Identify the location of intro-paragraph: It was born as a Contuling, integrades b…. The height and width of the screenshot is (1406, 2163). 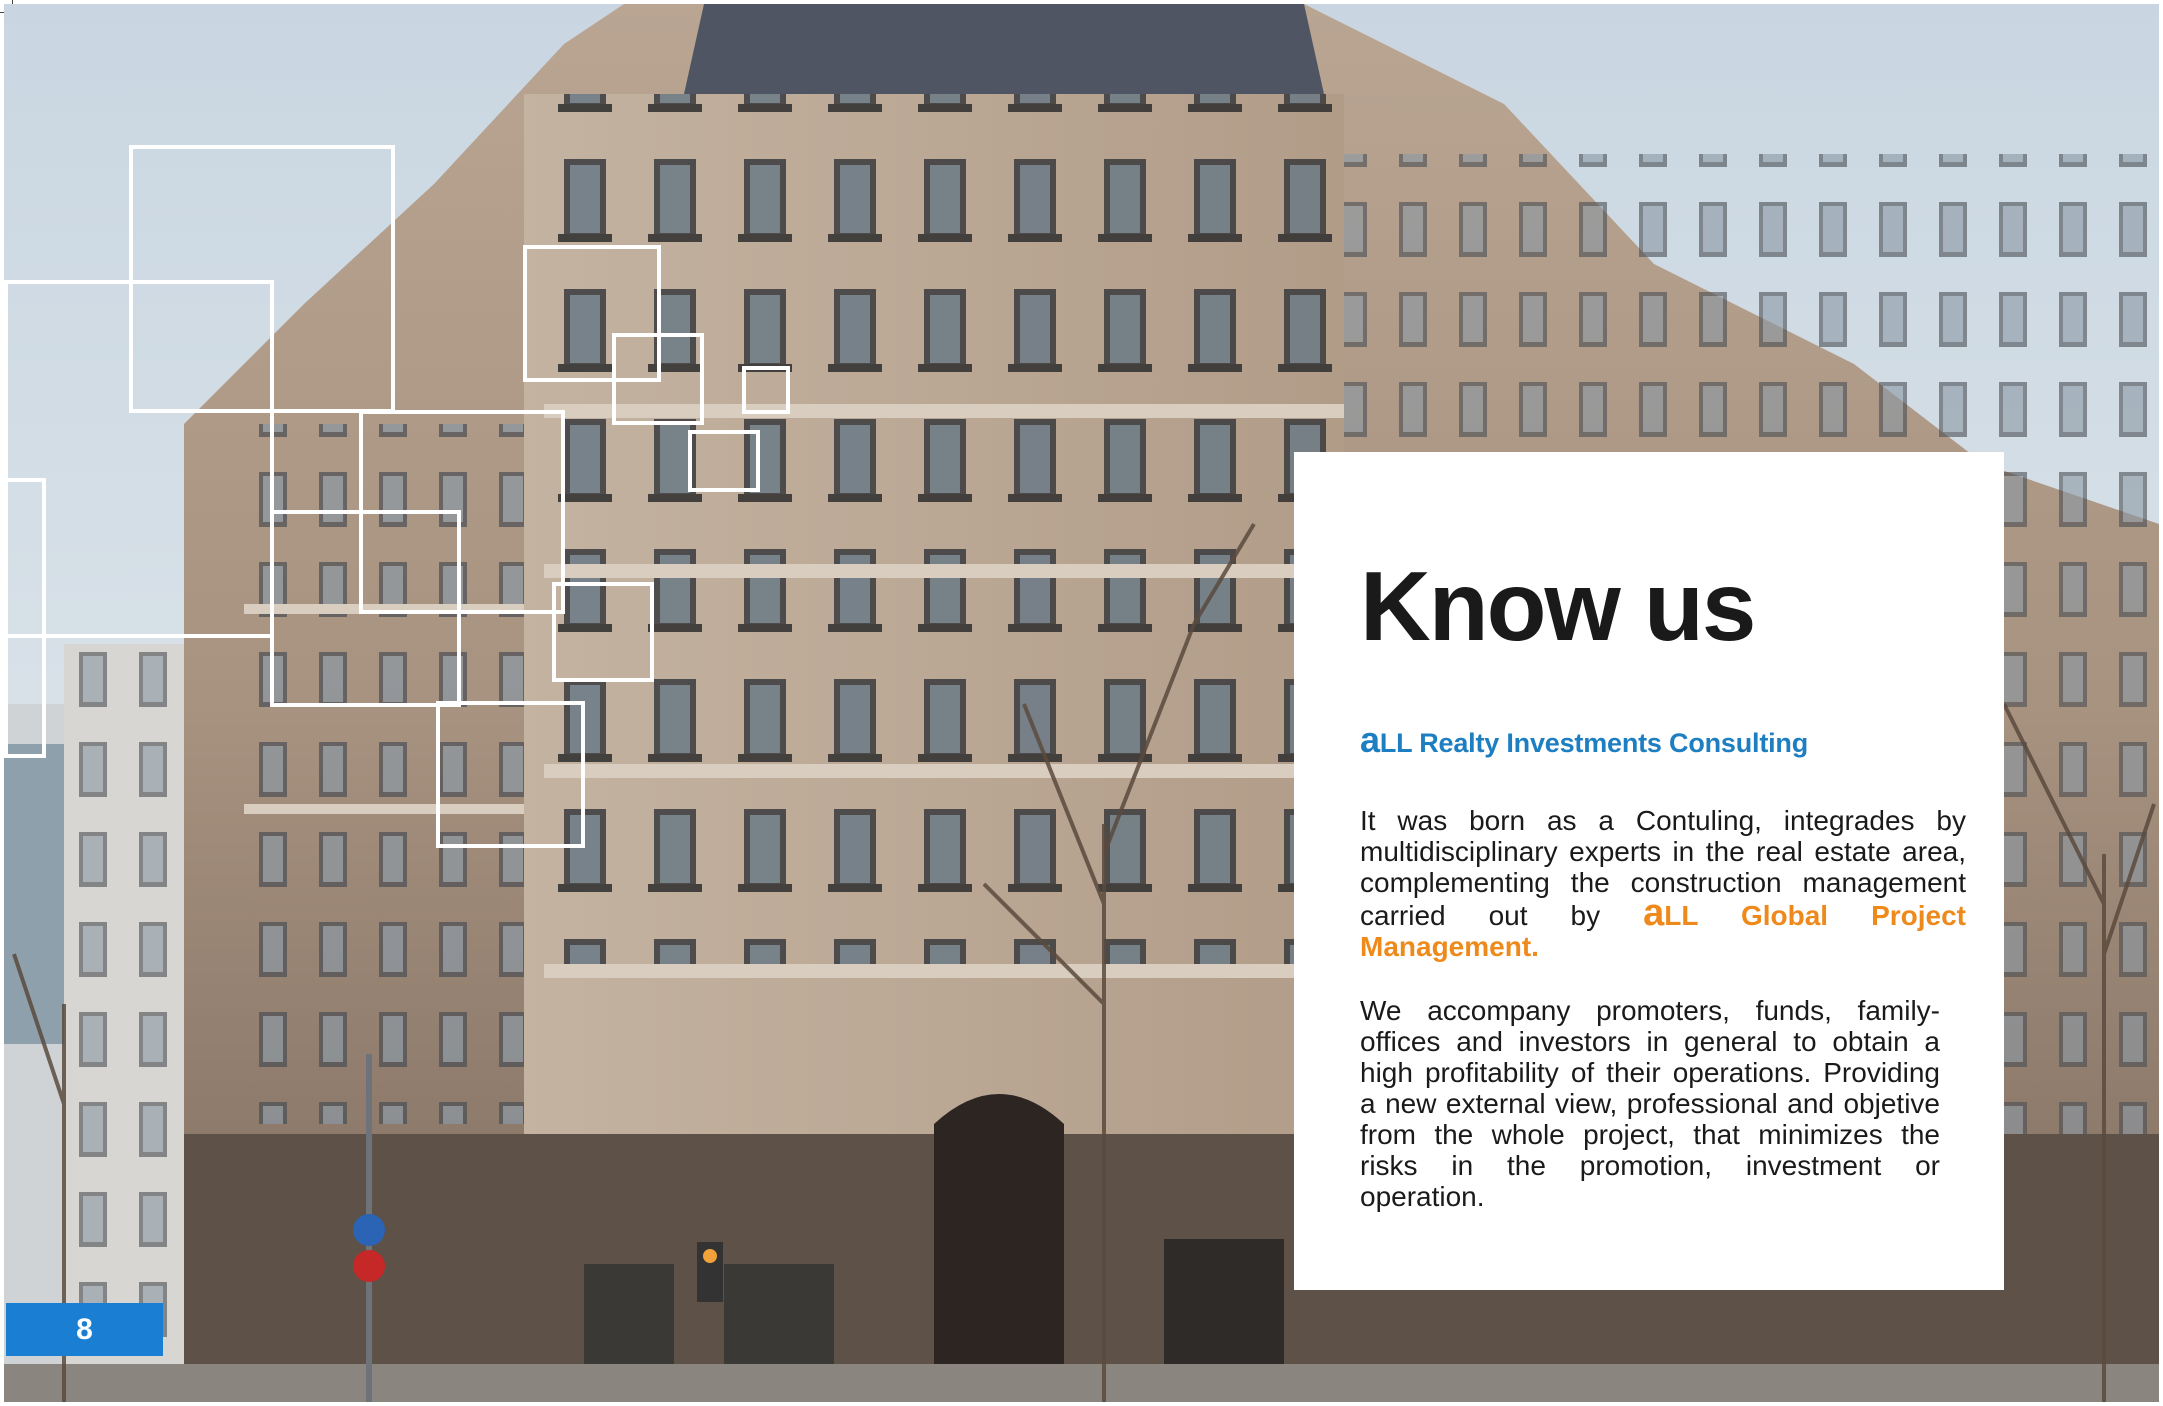
(1663, 883).